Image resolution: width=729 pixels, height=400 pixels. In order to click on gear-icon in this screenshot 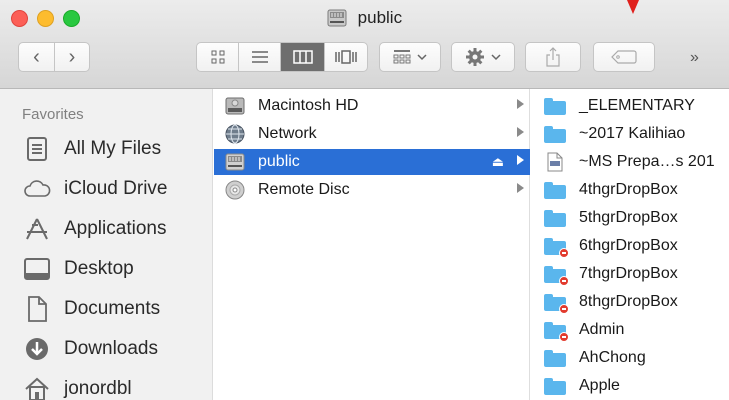, I will do `click(475, 57)`.